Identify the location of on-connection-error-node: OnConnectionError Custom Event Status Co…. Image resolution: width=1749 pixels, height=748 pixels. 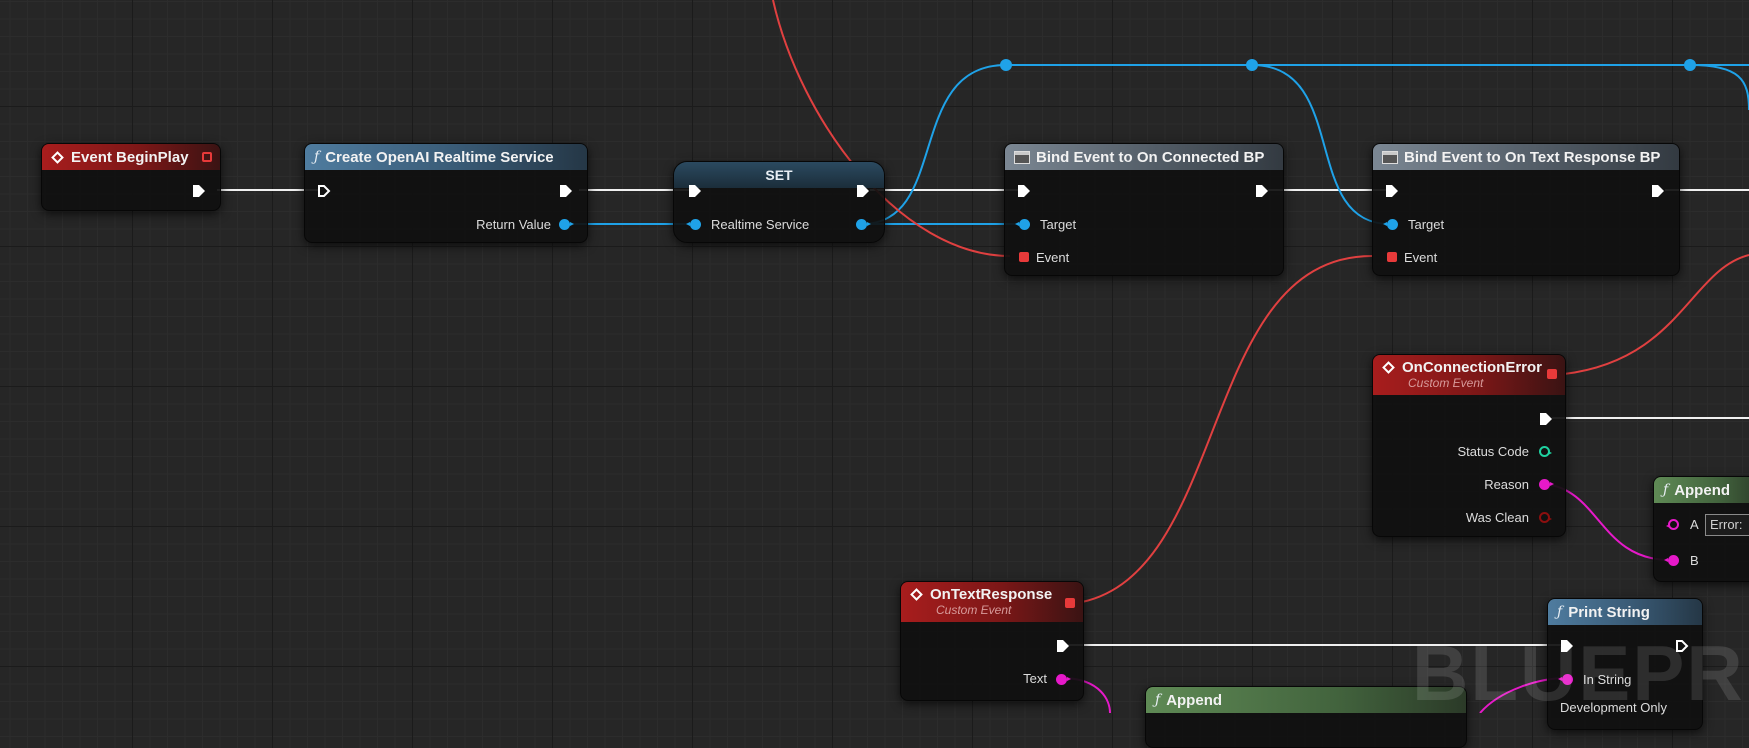
(1469, 445).